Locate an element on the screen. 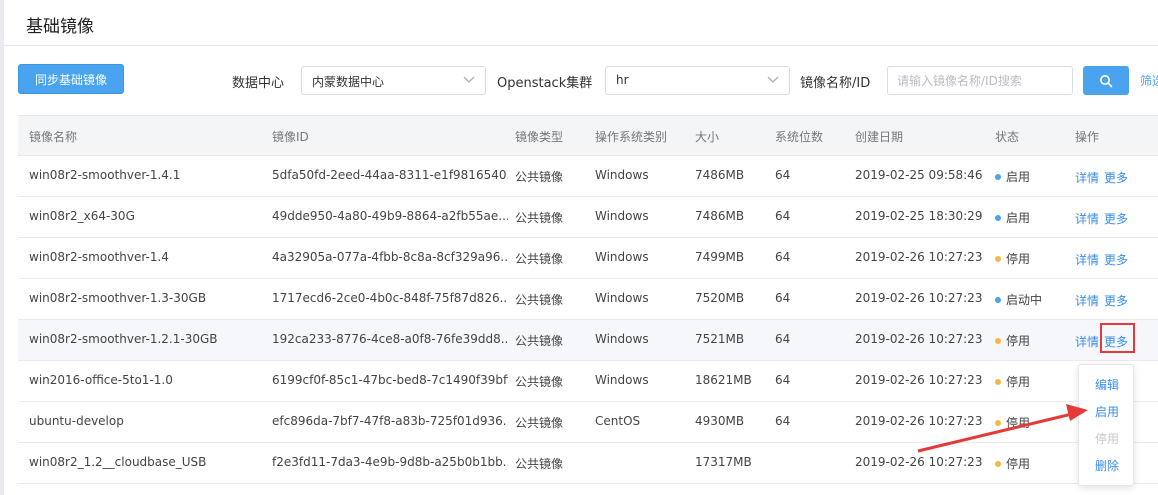 Image resolution: width=1158 pixels, height=495 pixels. more-actions-dropdown: 编辑 启用 停用 删除 is located at coordinates (1106, 425).